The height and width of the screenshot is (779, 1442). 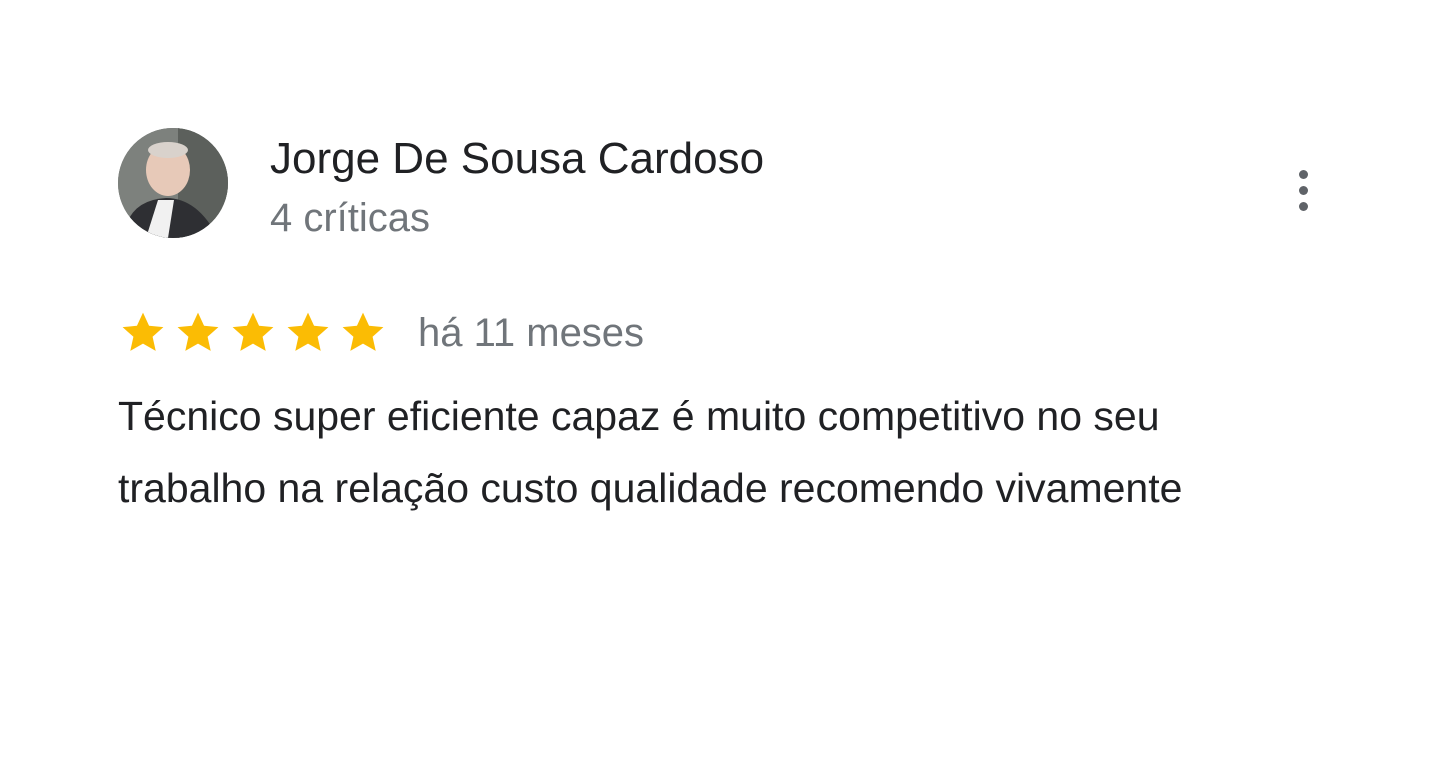 I want to click on author-review-count: 4 críticas, so click(x=350, y=218).